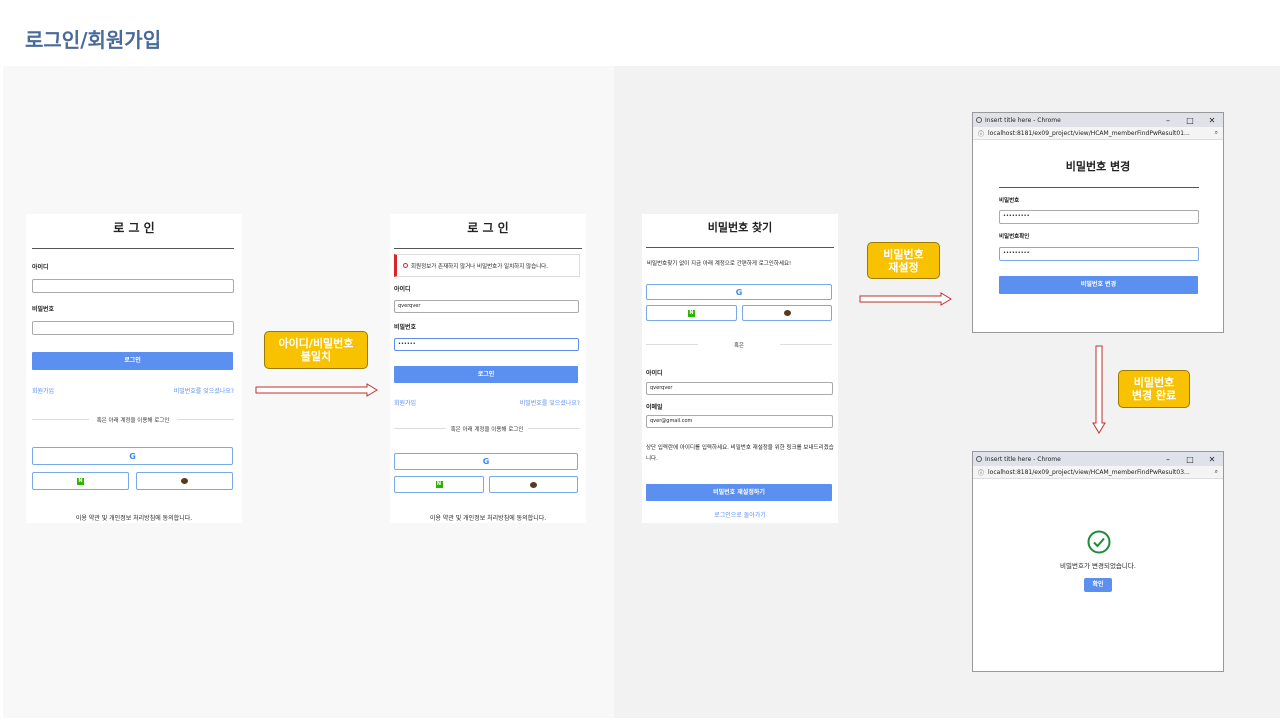  What do you see at coordinates (1014, 237) in the screenshot?
I see `pw-confirm-label: 비밀번호확인` at bounding box center [1014, 237].